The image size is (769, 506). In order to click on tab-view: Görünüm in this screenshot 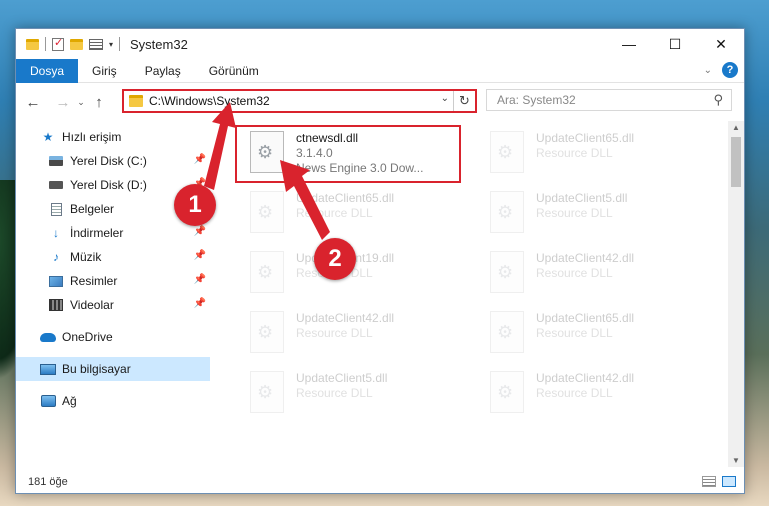, I will do `click(234, 71)`.